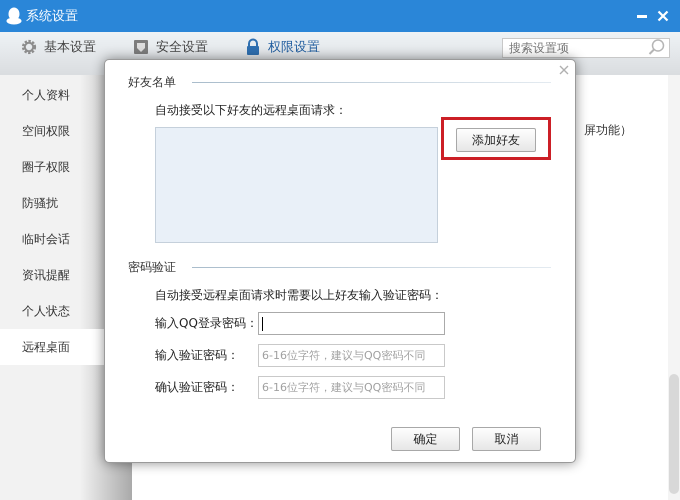 The image size is (680, 500). I want to click on shield-icon, so click(141, 47).